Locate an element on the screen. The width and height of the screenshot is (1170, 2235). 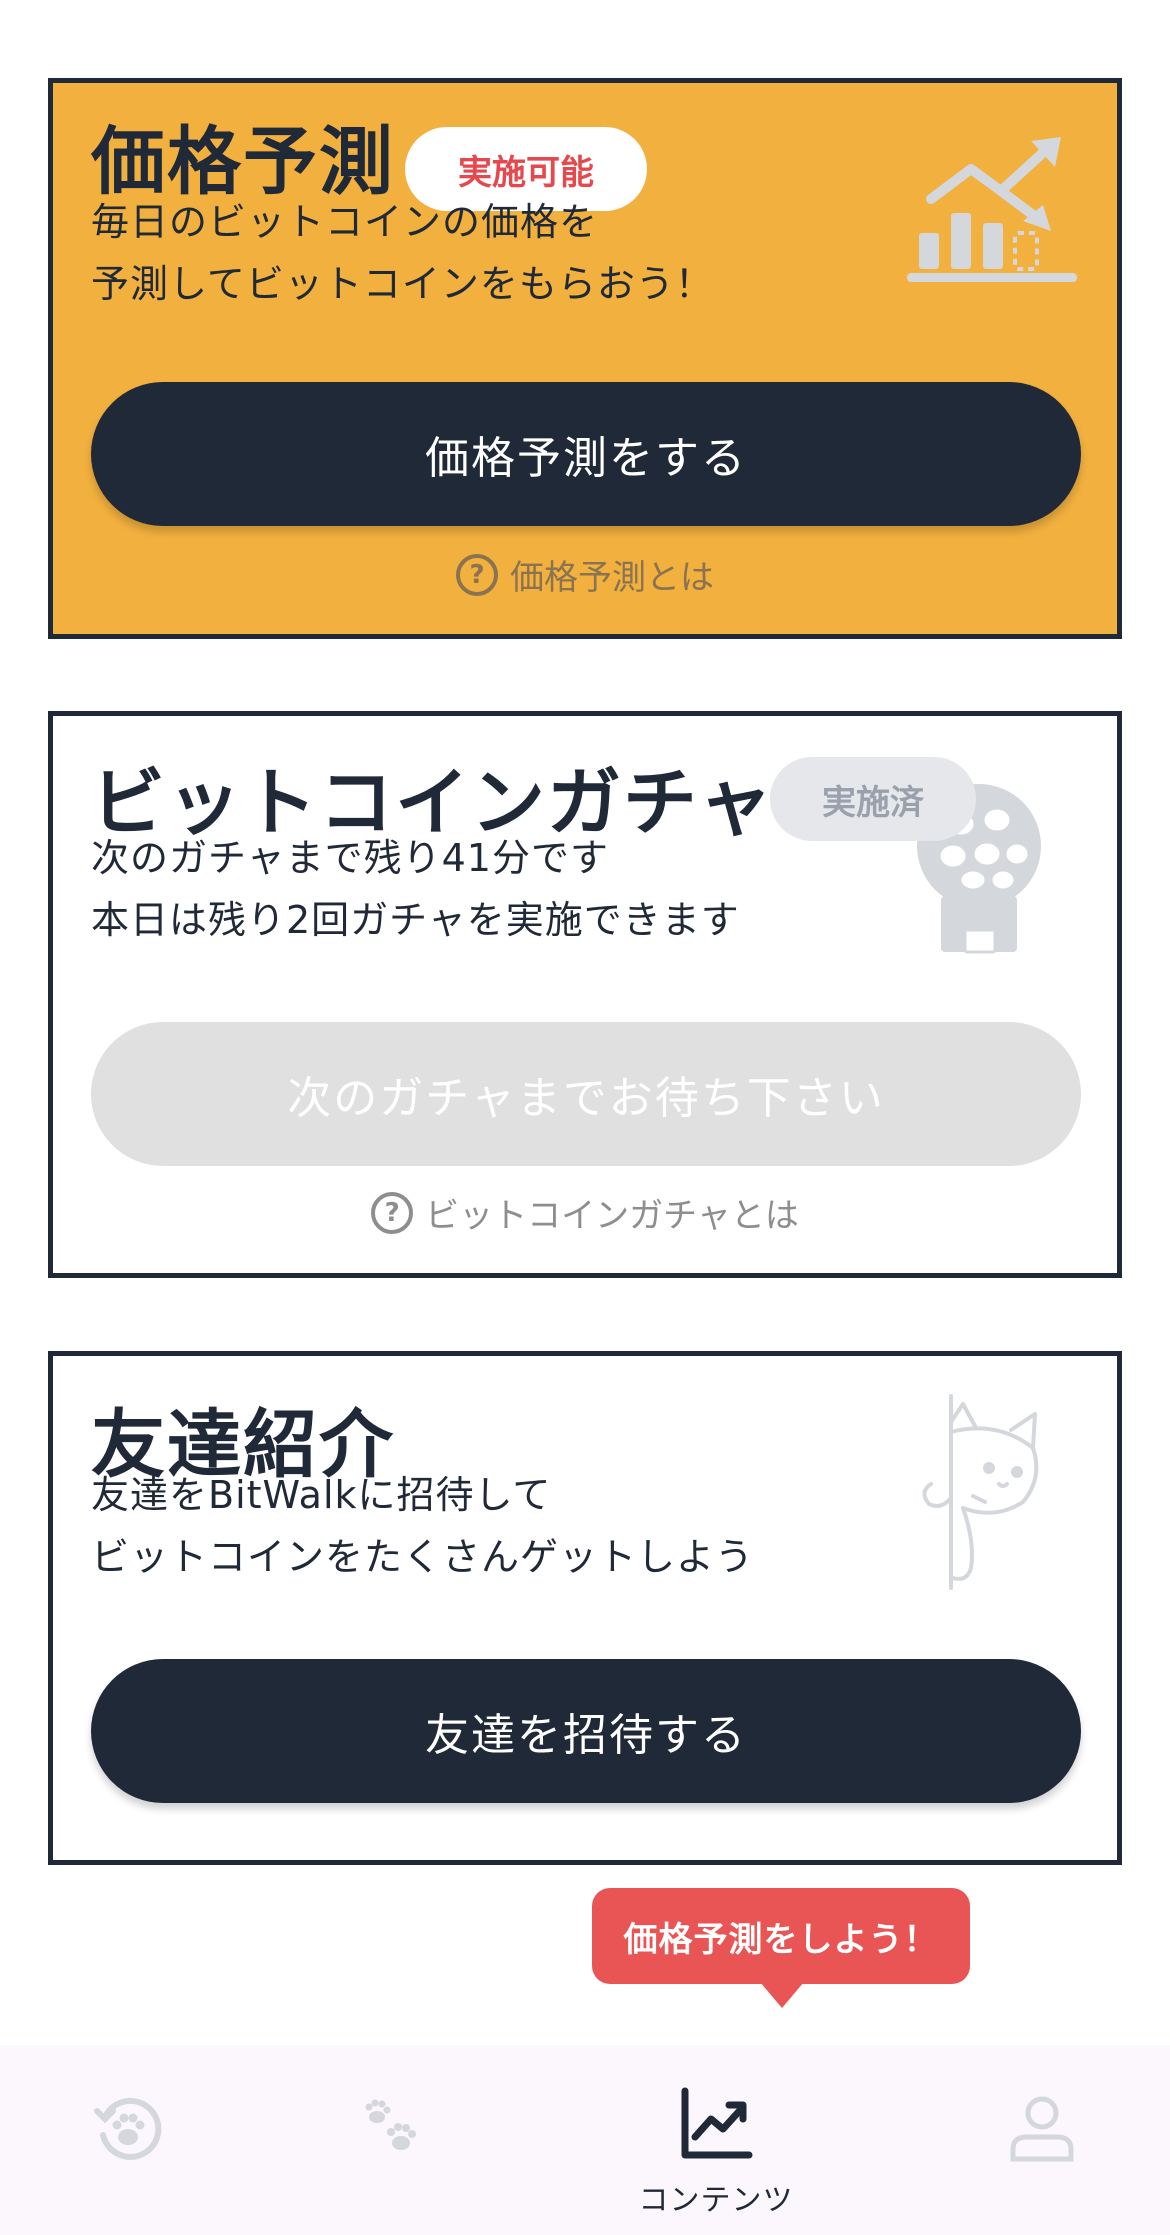
bitcoin-gacha-help-link: ? ビットコインガチャとは is located at coordinates (585, 1212).